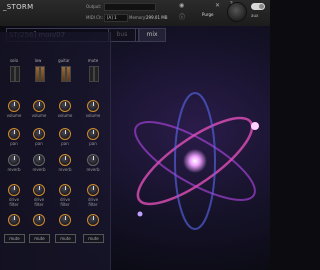  What do you see at coordinates (42, 74) in the screenshot?
I see `meter-2b` at bounding box center [42, 74].